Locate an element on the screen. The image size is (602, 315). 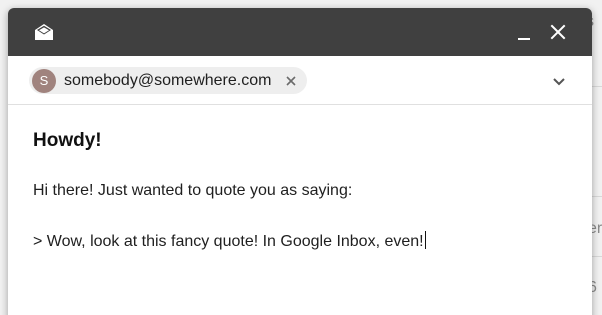
close-button is located at coordinates (558, 32).